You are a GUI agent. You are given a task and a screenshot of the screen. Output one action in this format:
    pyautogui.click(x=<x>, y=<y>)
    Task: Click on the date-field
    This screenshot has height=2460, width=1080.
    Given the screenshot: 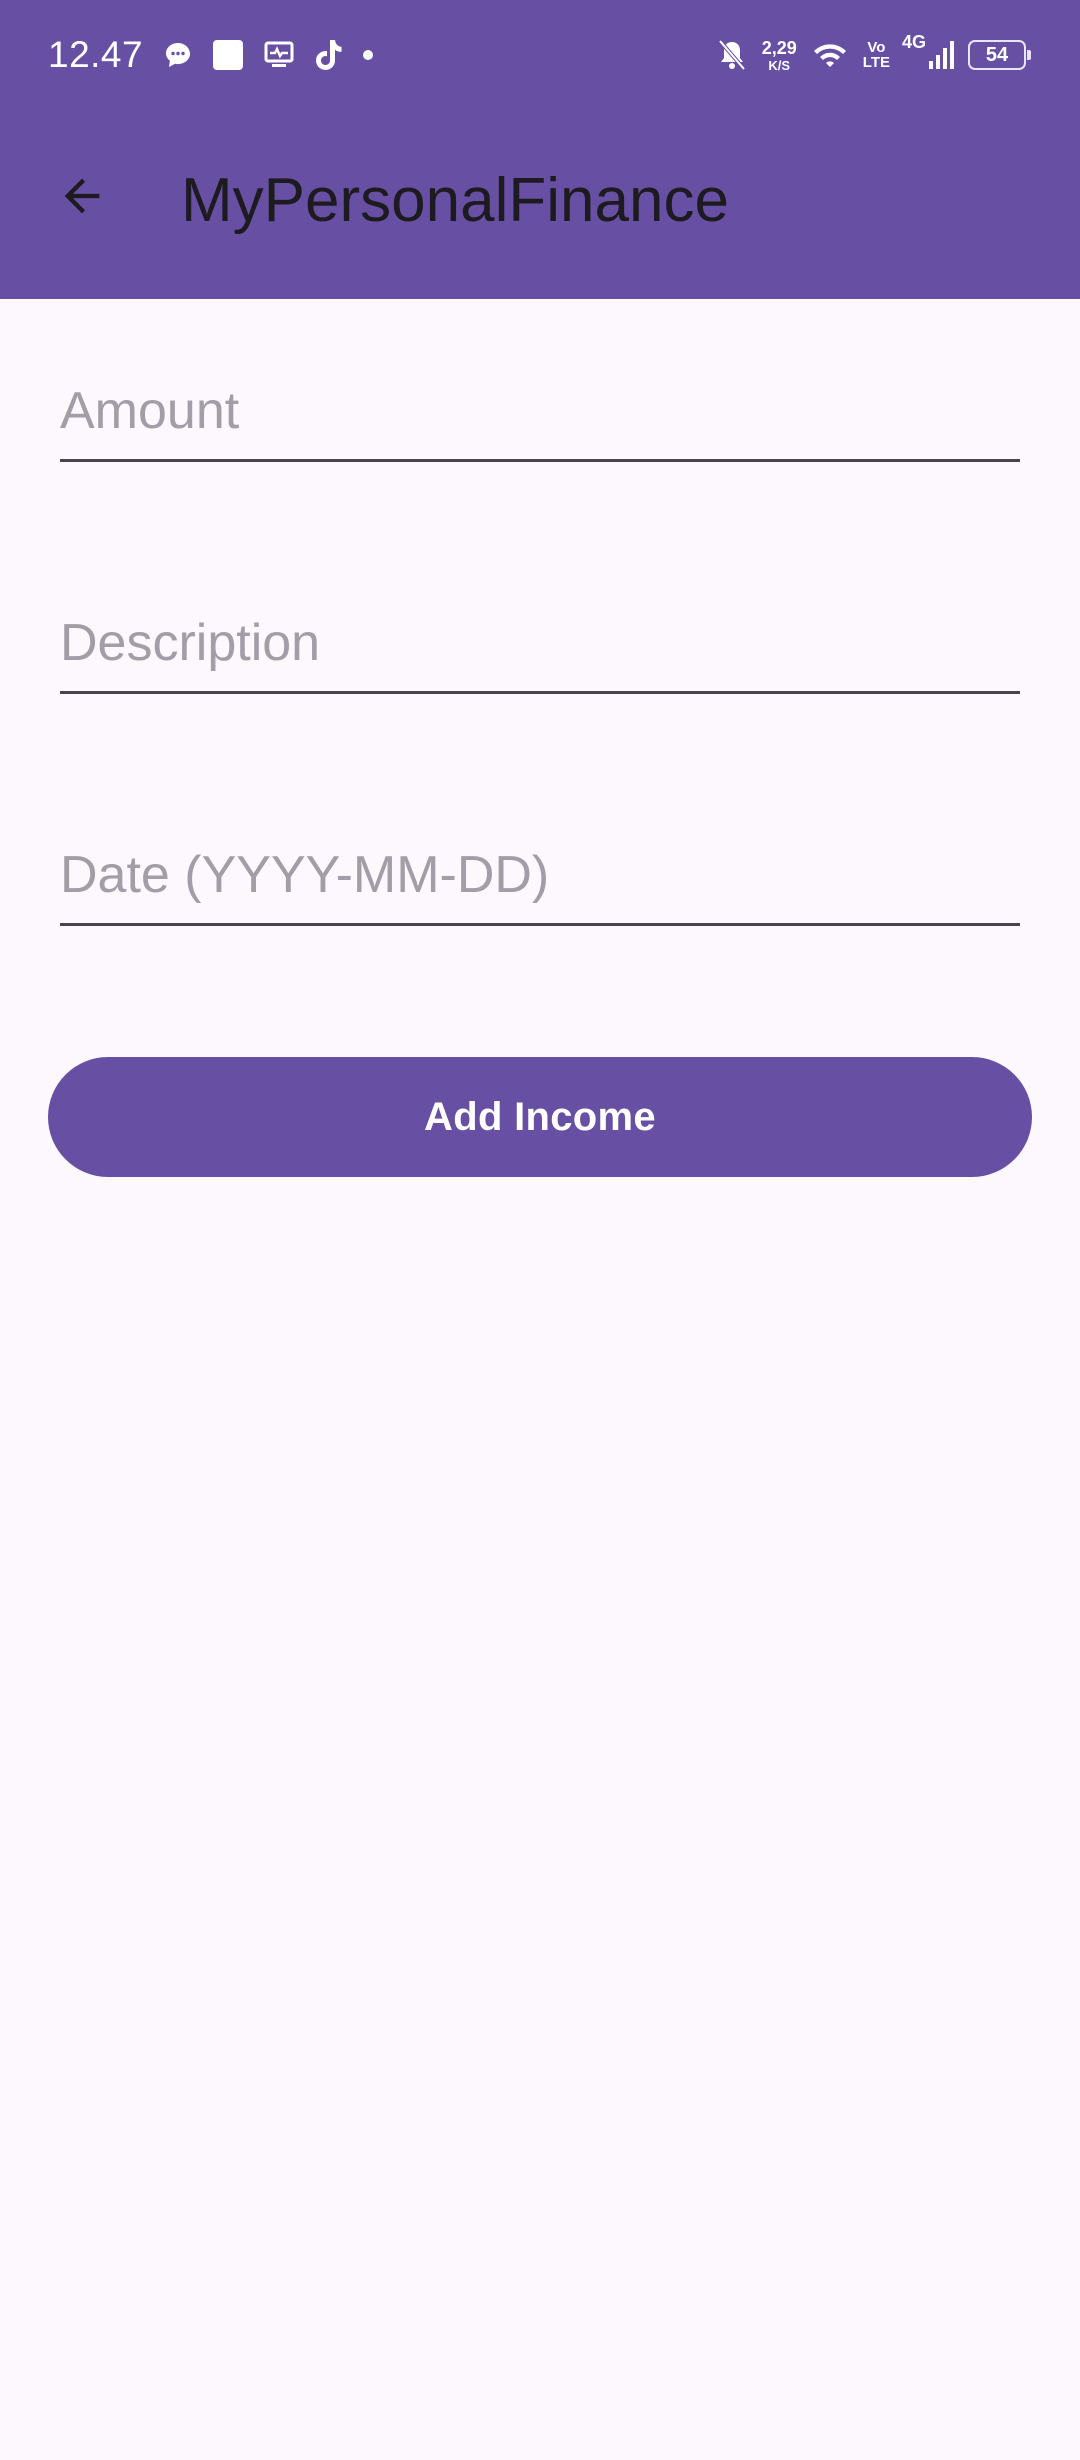 What is the action you would take?
    pyautogui.click(x=540, y=880)
    